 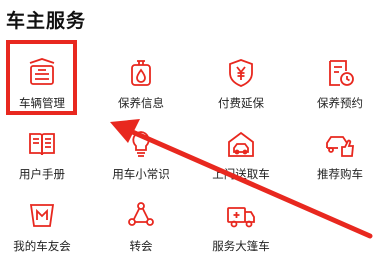 What do you see at coordinates (241, 73) in the screenshot?
I see `yen-shield-icon` at bounding box center [241, 73].